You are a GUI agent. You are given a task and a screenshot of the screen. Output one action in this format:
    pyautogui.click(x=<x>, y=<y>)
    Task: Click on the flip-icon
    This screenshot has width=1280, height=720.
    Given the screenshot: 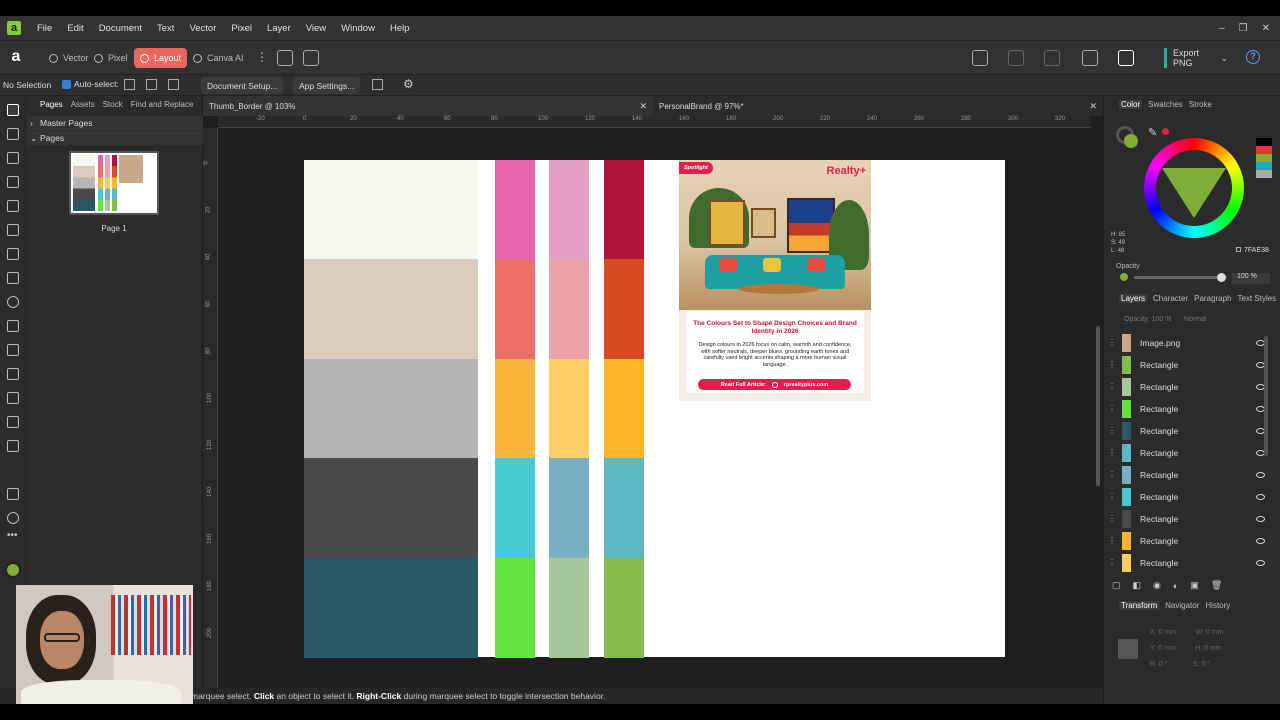 What is the action you would take?
    pyautogui.click(x=1052, y=58)
    